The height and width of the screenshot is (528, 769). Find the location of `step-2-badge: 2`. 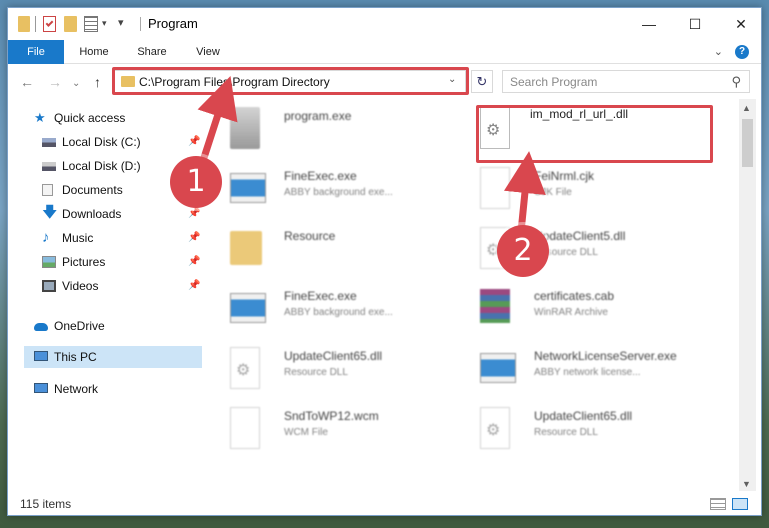

step-2-badge: 2 is located at coordinates (523, 251).